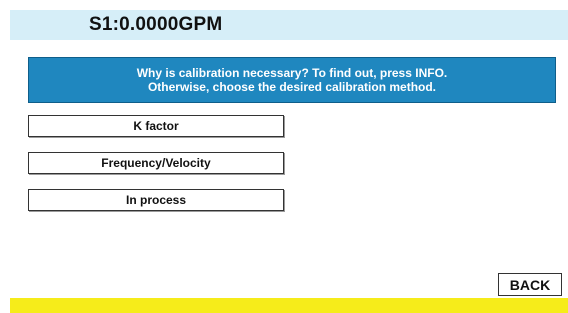 Image resolution: width=568 pixels, height=313 pixels. I want to click on k-factor-button-label: K factor, so click(156, 126).